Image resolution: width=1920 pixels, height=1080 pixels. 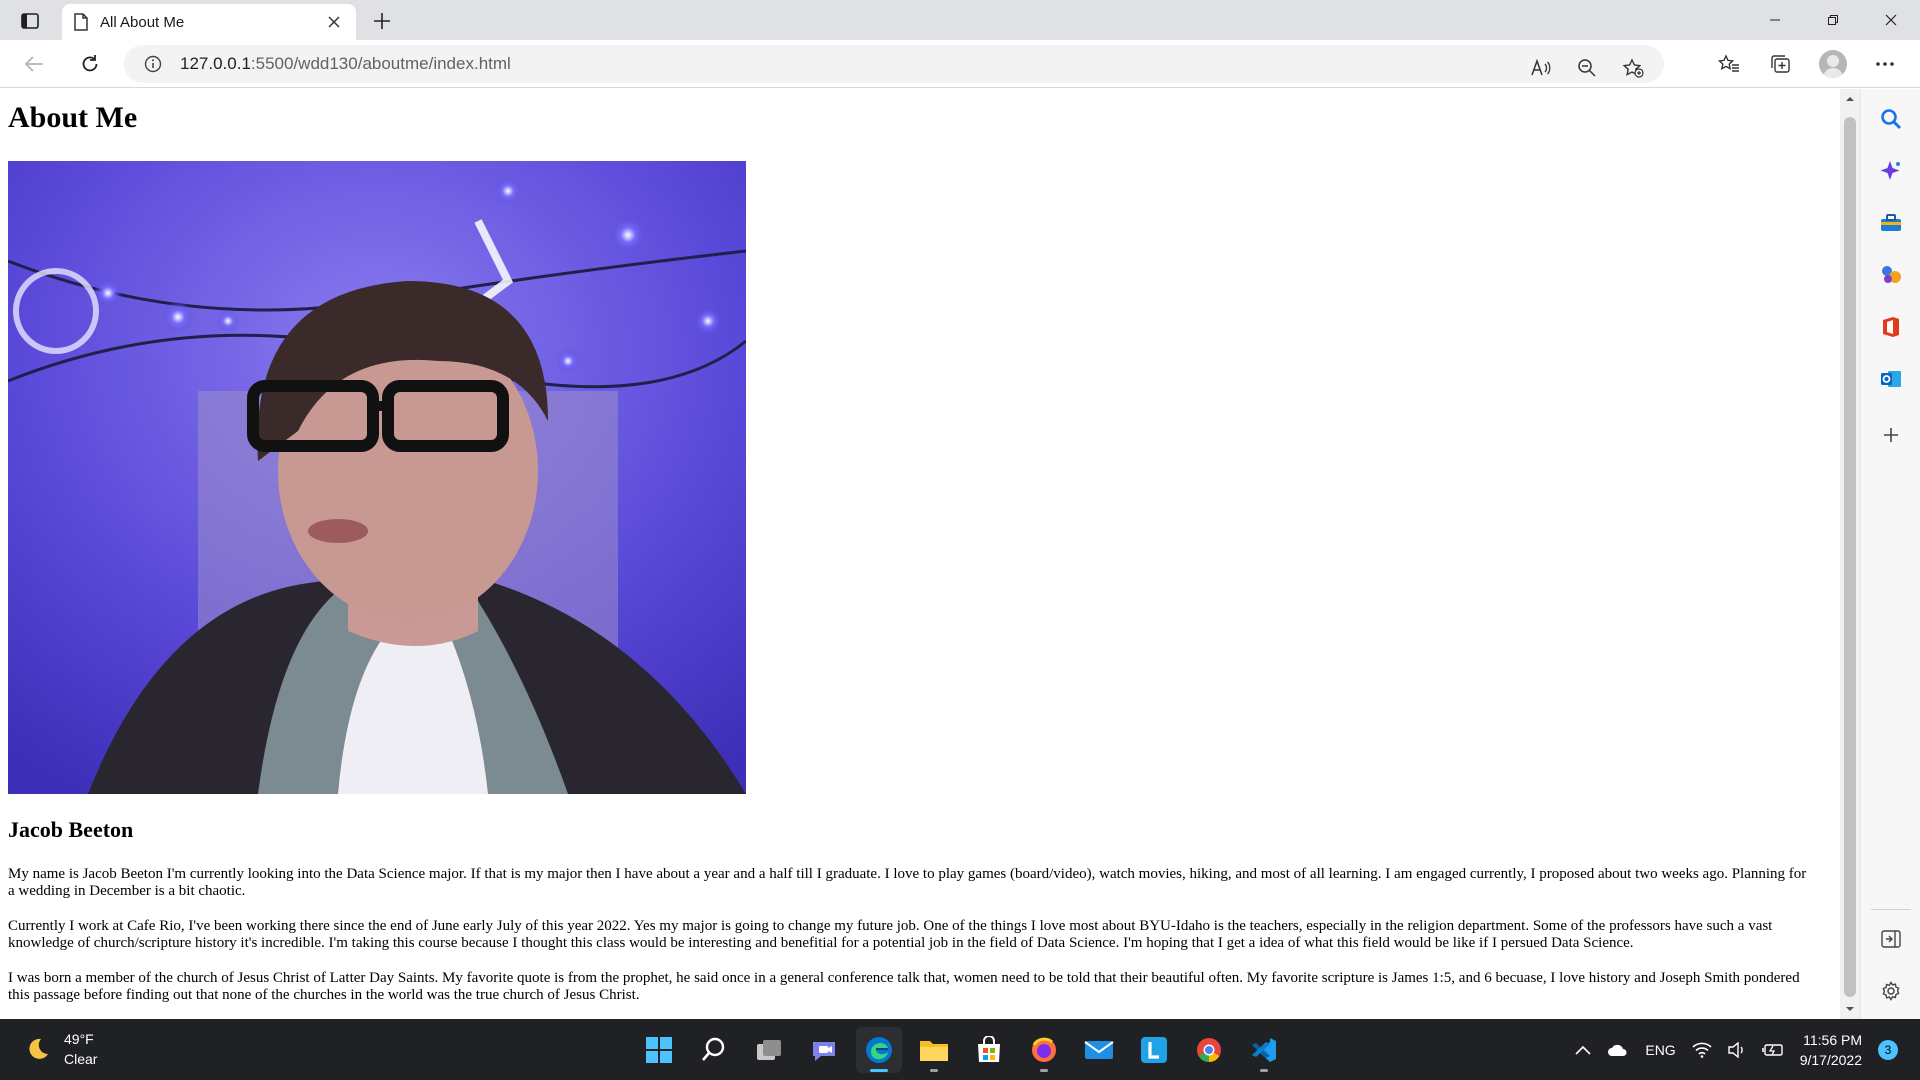 I want to click on favorites-button, so click(x=1729, y=64).